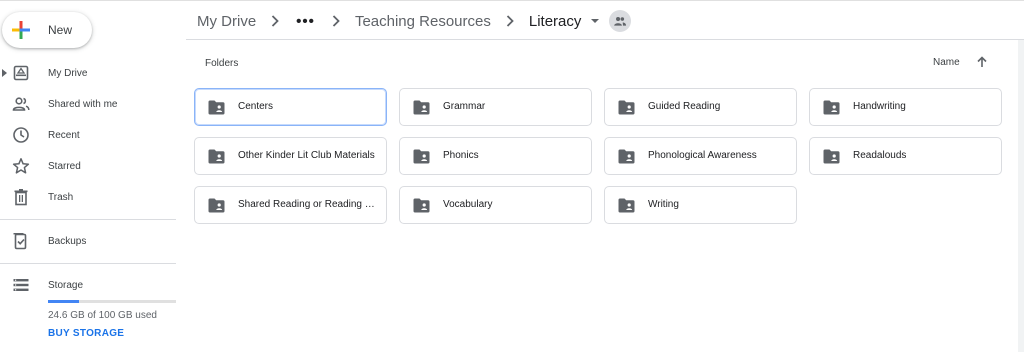  I want to click on header: My Drive ••• Teaching Resources Literacy, so click(605, 20).